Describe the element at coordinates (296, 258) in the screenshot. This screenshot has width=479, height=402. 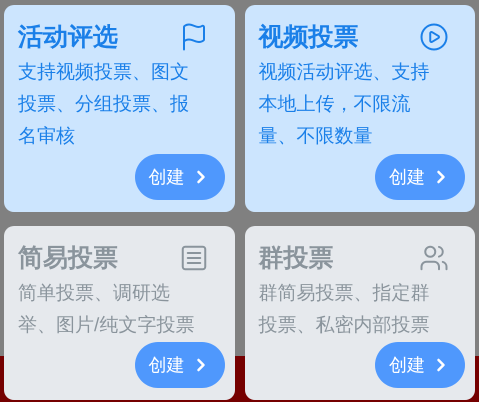
I see `card-title: 群投票` at that location.